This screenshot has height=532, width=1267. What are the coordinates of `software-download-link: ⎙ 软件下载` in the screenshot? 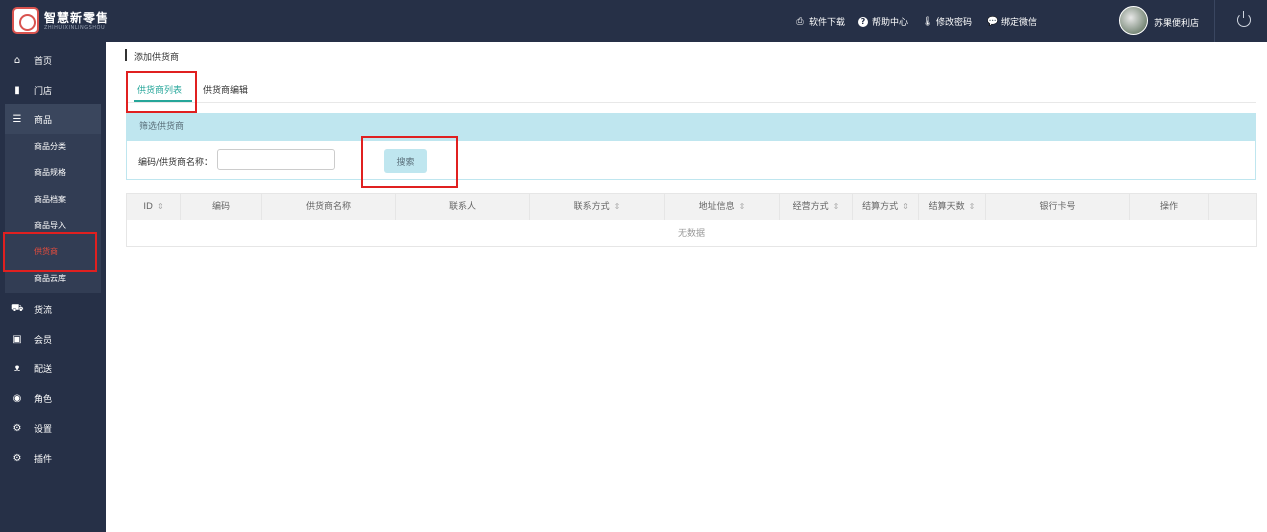 It's located at (820, 22).